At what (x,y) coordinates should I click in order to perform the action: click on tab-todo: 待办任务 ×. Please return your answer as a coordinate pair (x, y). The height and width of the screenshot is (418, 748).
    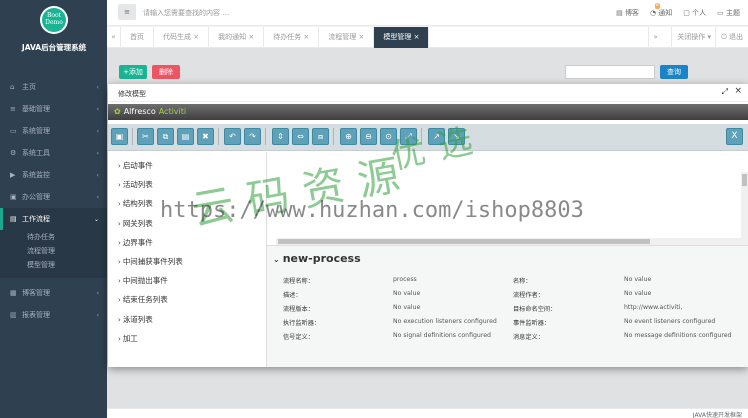
    Looking at the image, I should click on (292, 37).